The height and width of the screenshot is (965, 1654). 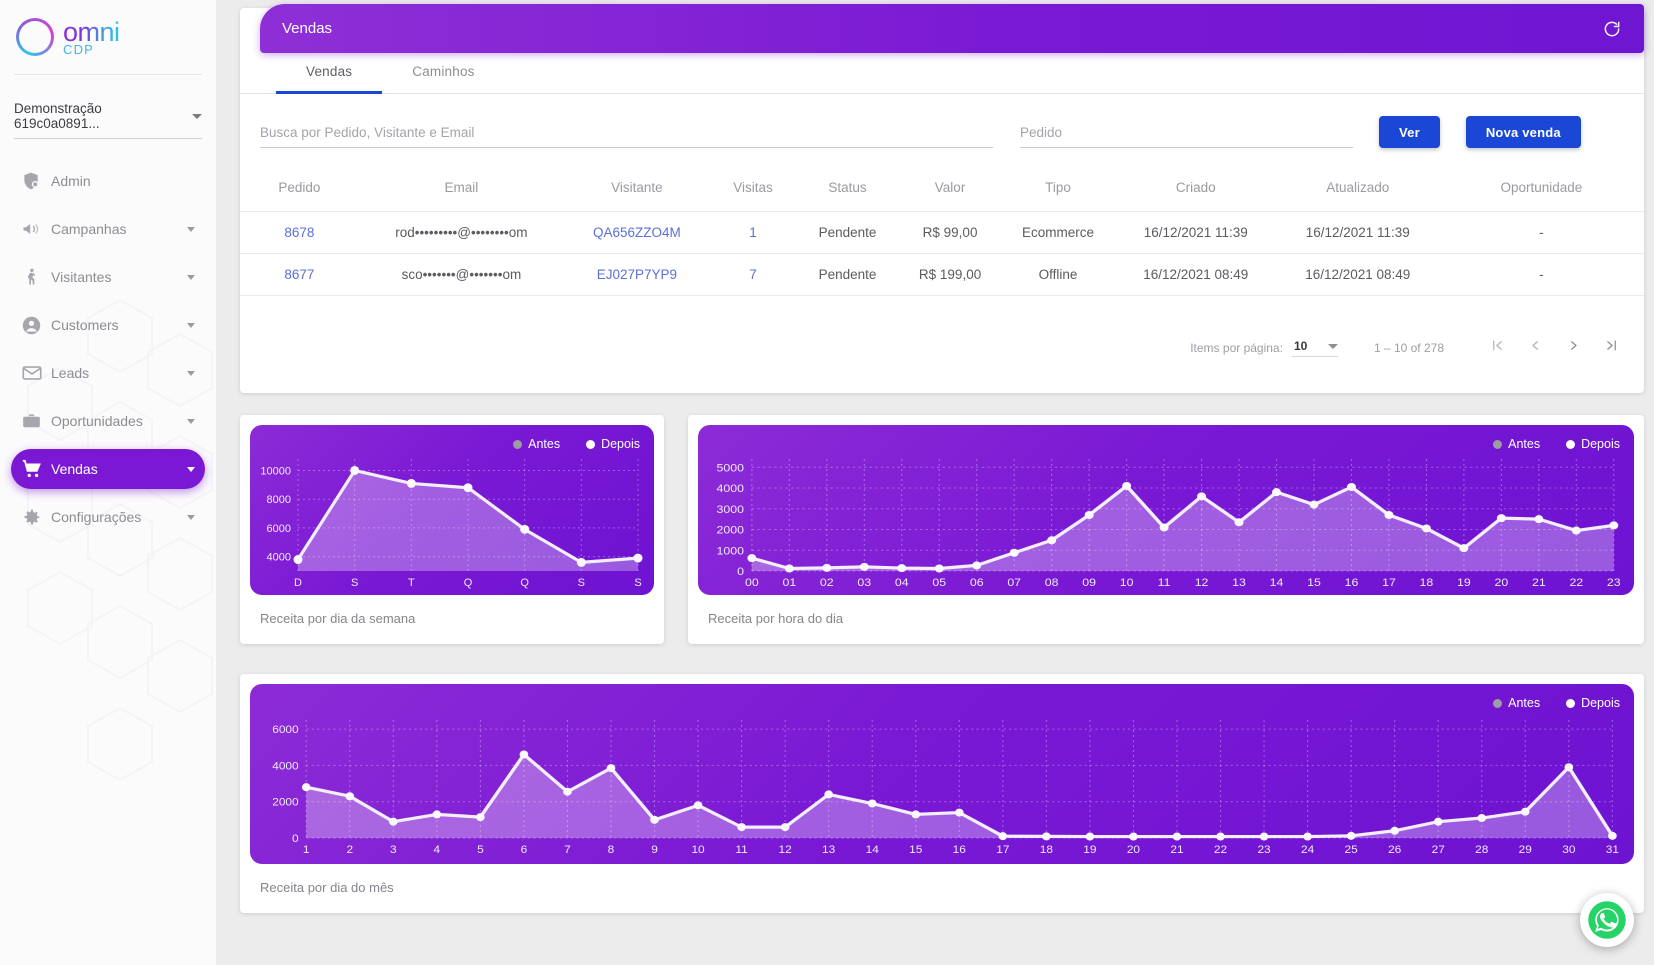 What do you see at coordinates (1525, 850) in the screenshot?
I see `svg-text: 29` at bounding box center [1525, 850].